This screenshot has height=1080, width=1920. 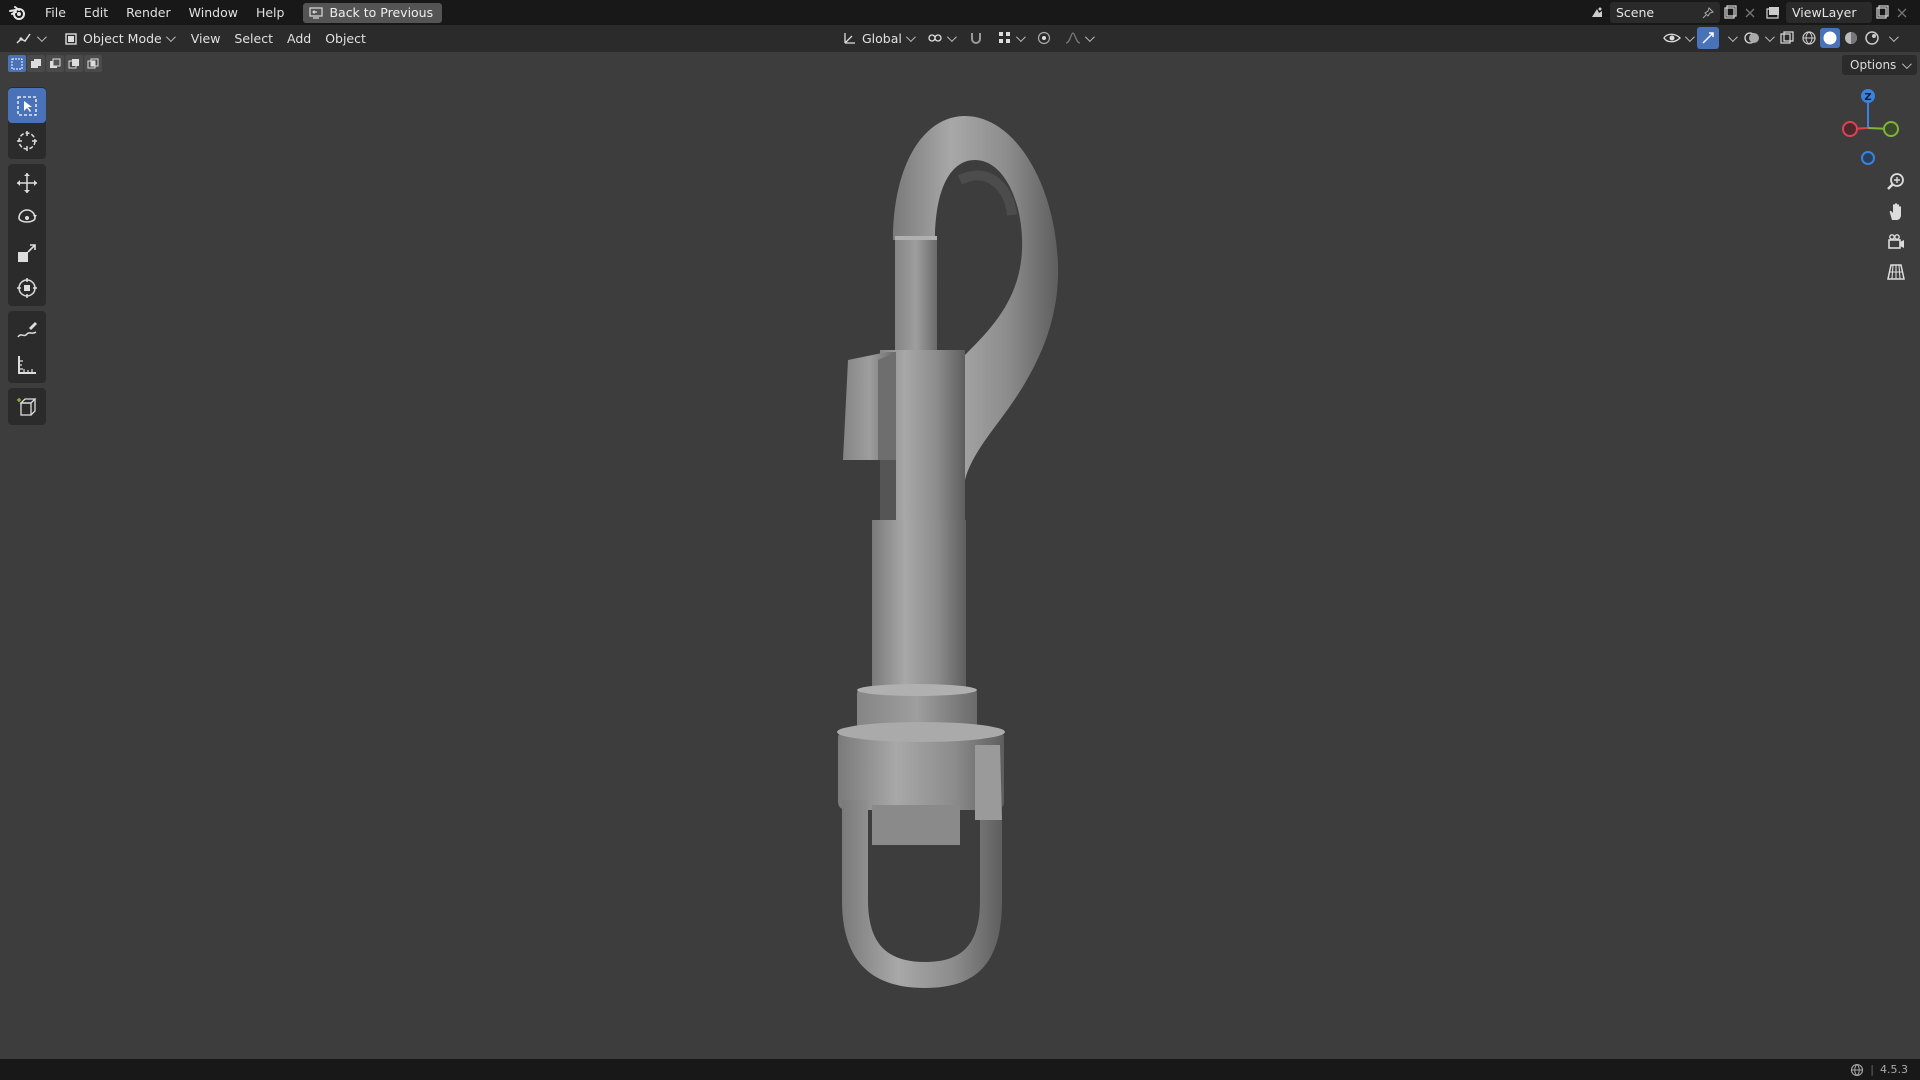 I want to click on y-axis-negative-handle, so click(x=1891, y=129).